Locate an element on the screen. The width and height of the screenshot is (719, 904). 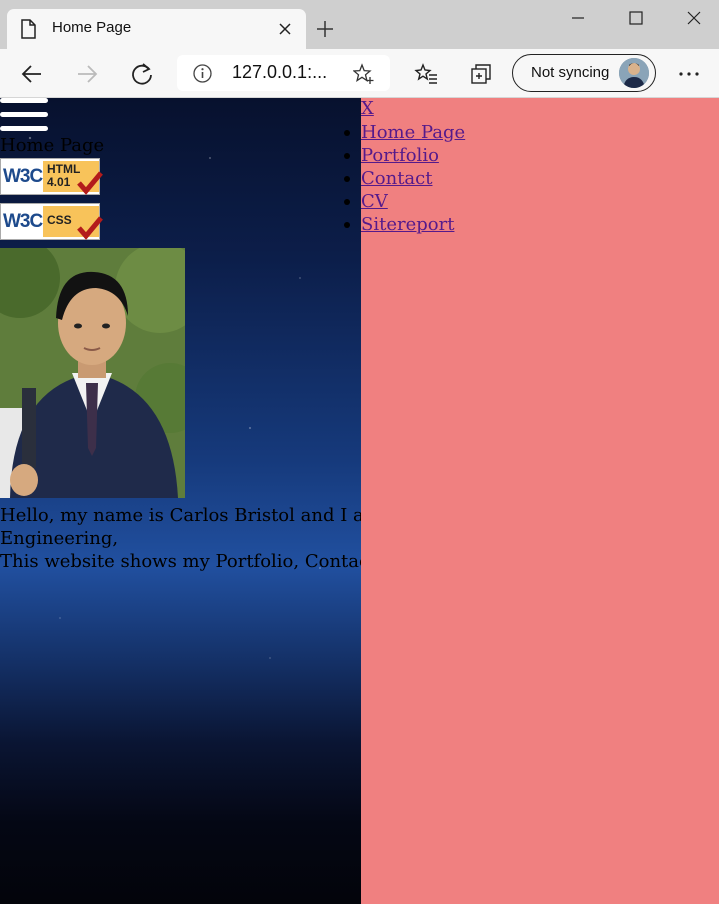
minimize-icon is located at coordinates (578, 18).